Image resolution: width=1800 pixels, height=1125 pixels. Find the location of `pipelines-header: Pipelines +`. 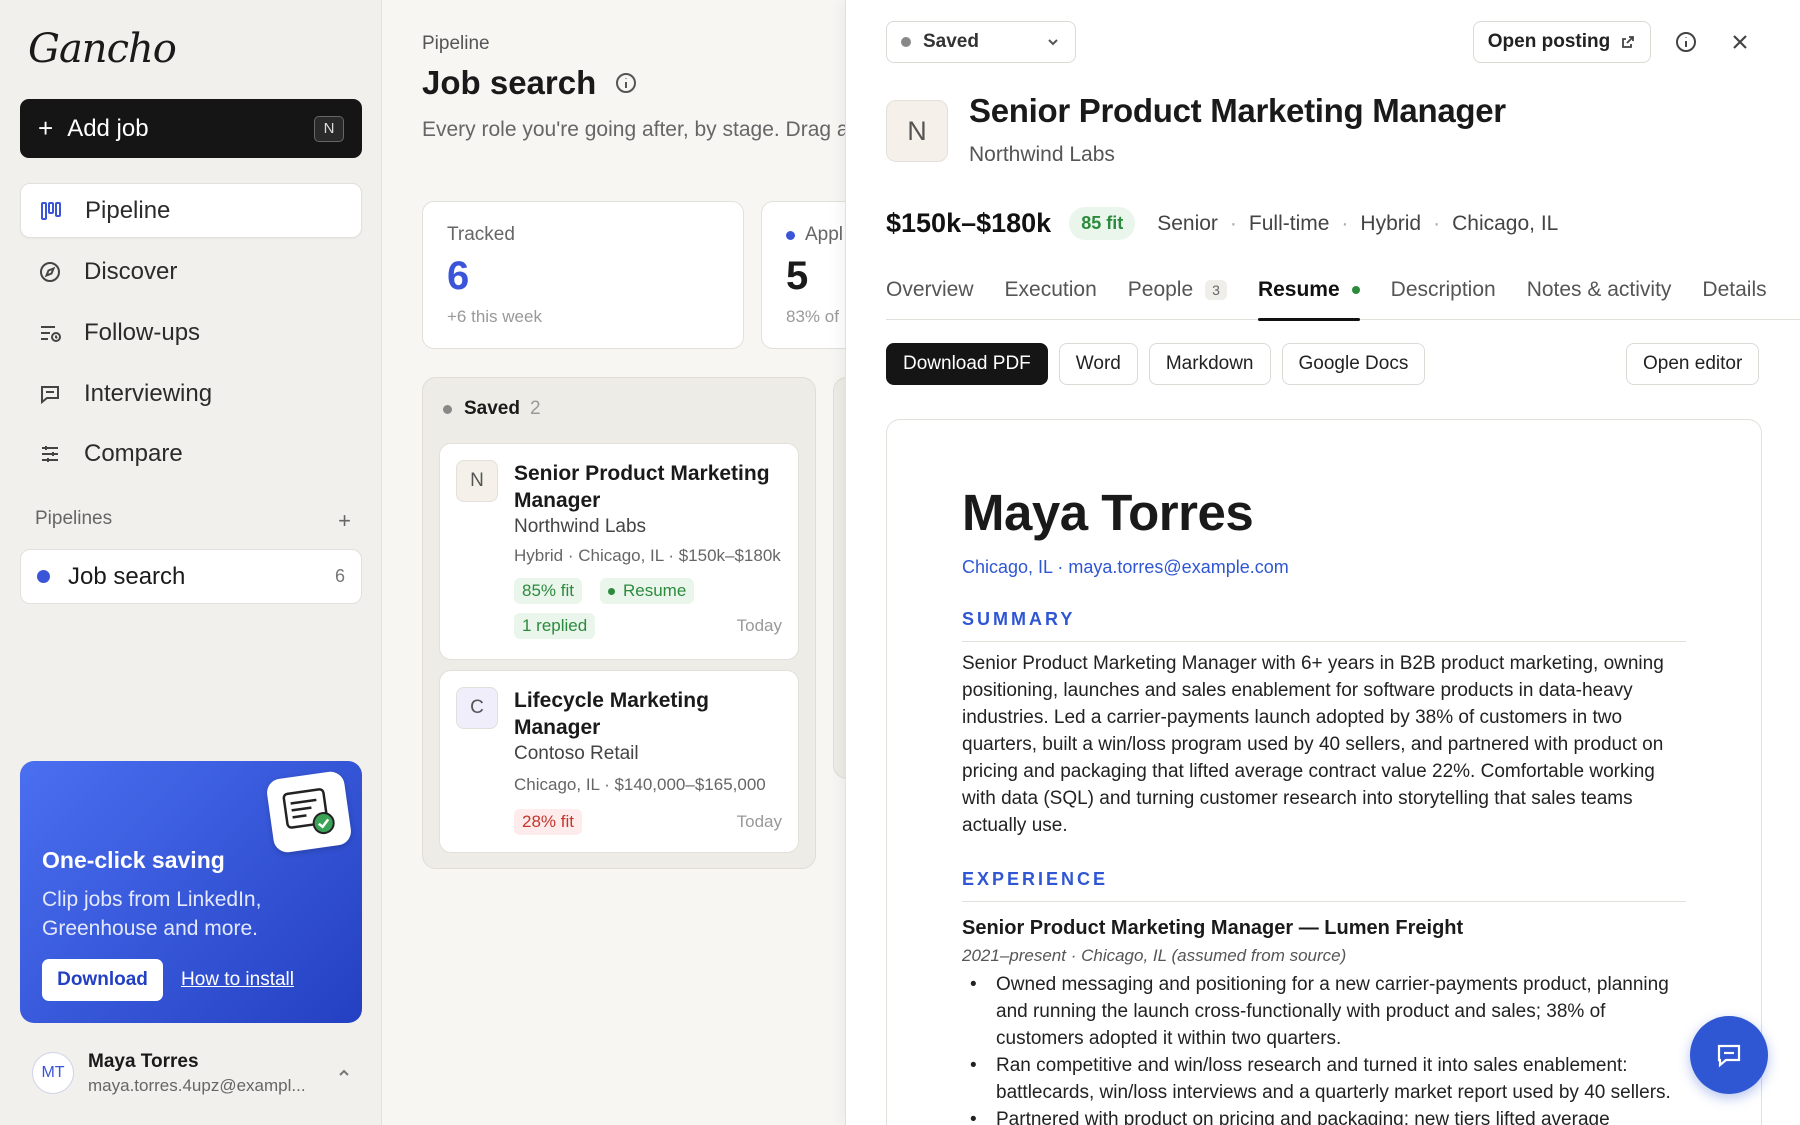

pipelines-header: Pipelines + is located at coordinates (193, 521).